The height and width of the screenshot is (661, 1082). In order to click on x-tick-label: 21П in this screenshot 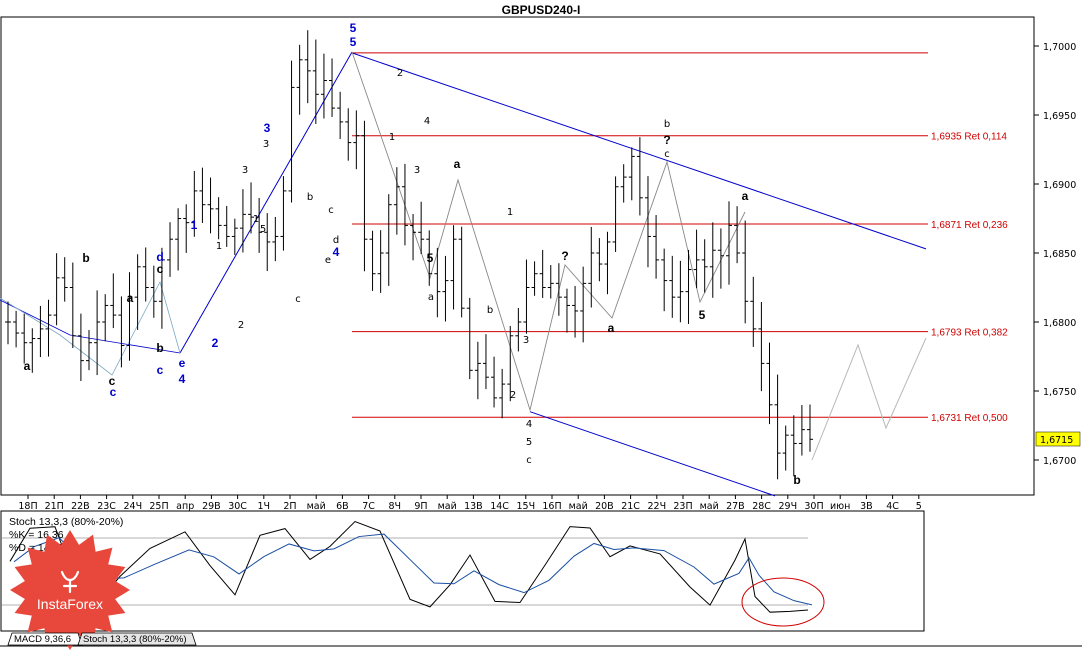, I will do `click(54, 506)`.